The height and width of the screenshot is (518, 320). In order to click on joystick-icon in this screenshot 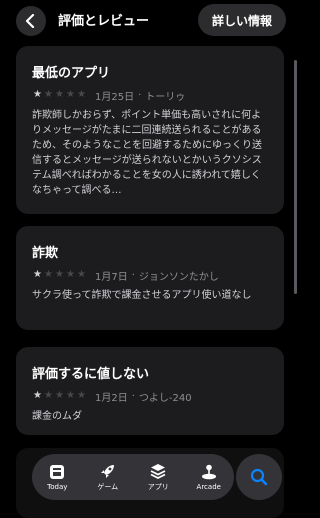, I will do `click(208, 472)`.